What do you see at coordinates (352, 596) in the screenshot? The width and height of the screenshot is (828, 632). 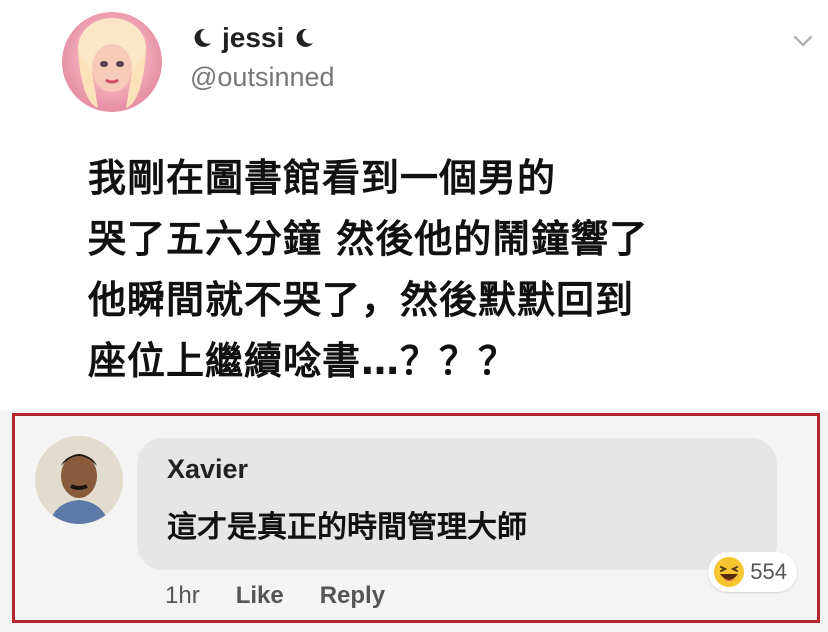 I see `reply-button: Reply` at bounding box center [352, 596].